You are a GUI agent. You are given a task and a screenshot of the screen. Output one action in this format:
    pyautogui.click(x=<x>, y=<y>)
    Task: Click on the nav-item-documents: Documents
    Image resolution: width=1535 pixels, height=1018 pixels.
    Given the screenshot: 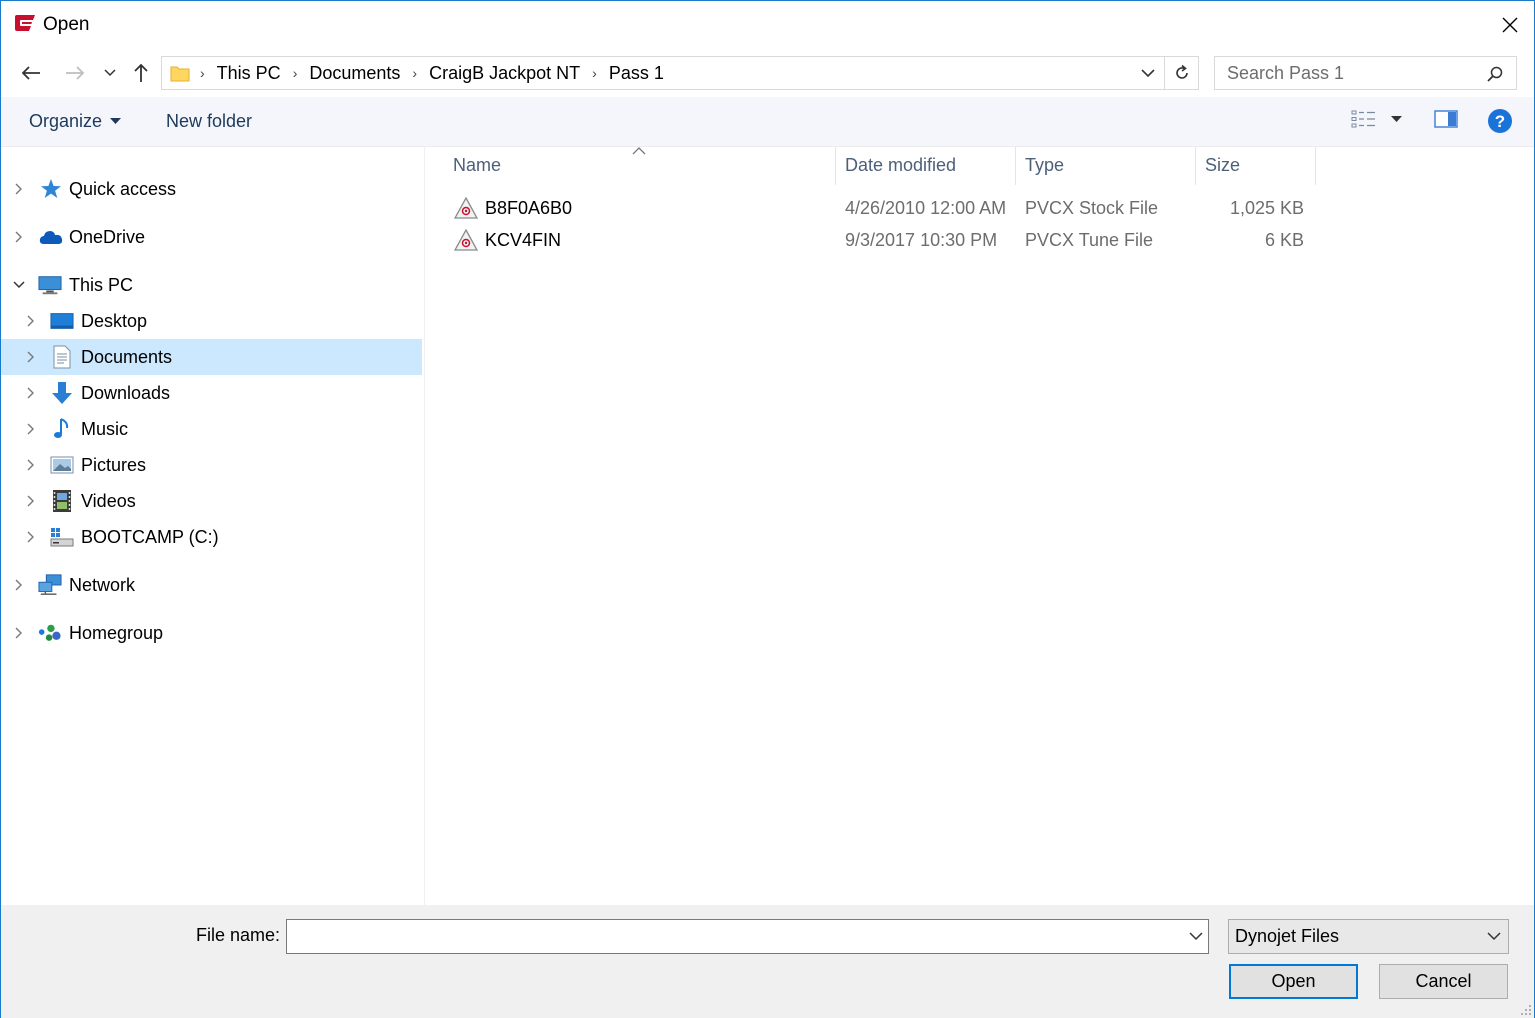 What is the action you would take?
    pyautogui.click(x=211, y=357)
    